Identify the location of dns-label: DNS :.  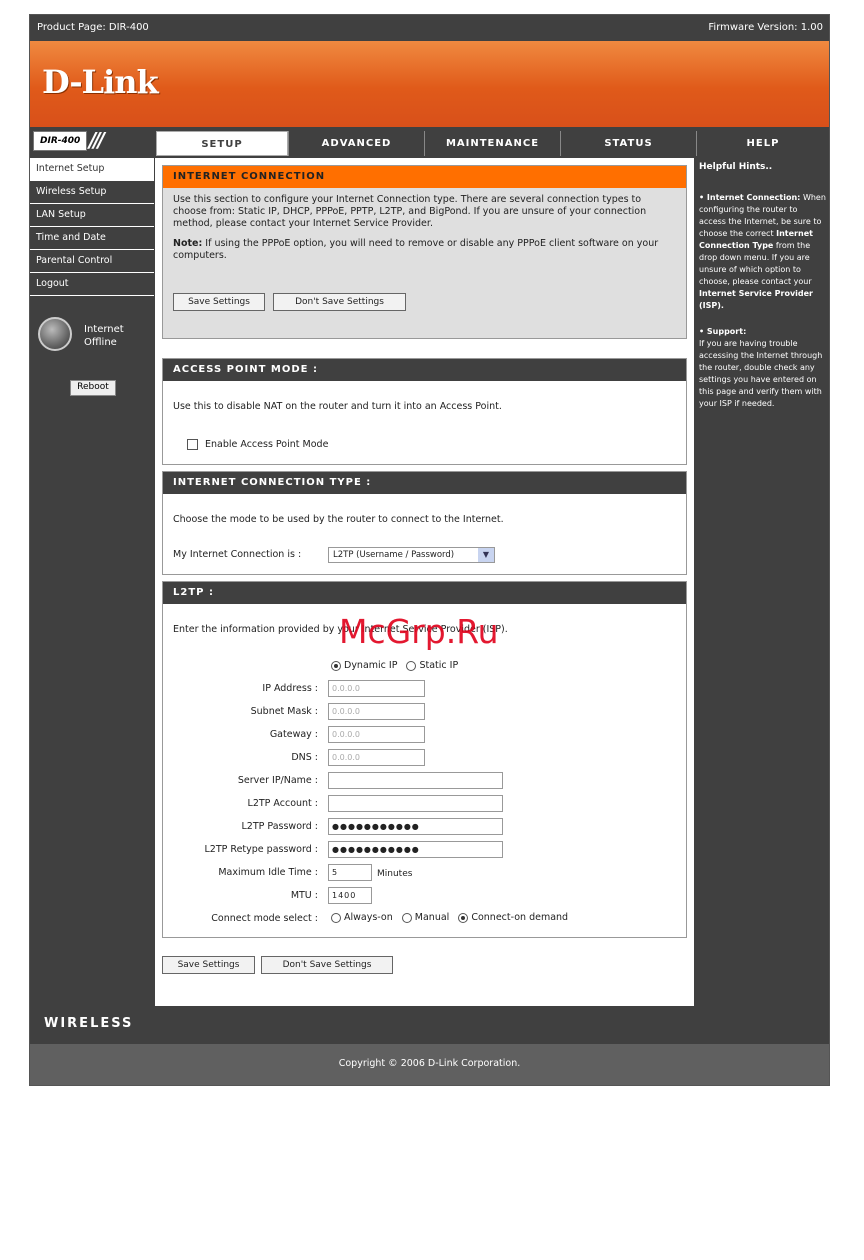
(304, 757).